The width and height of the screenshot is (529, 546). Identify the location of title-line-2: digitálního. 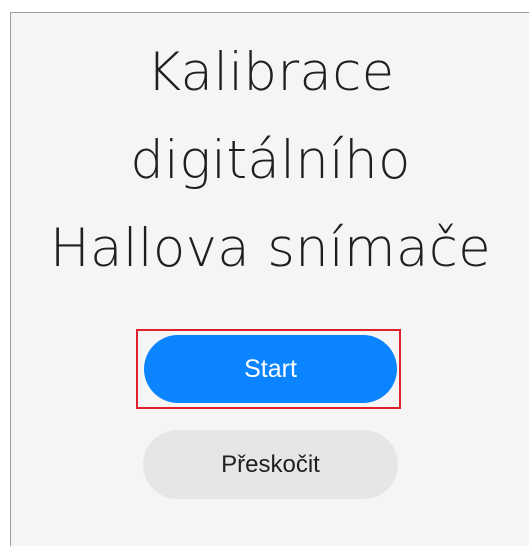
(270, 160).